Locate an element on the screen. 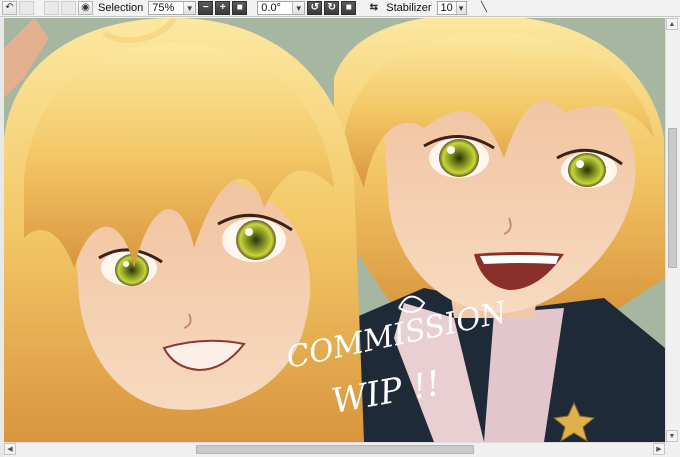  stabilizer-label: Stabilizer is located at coordinates (409, 8).